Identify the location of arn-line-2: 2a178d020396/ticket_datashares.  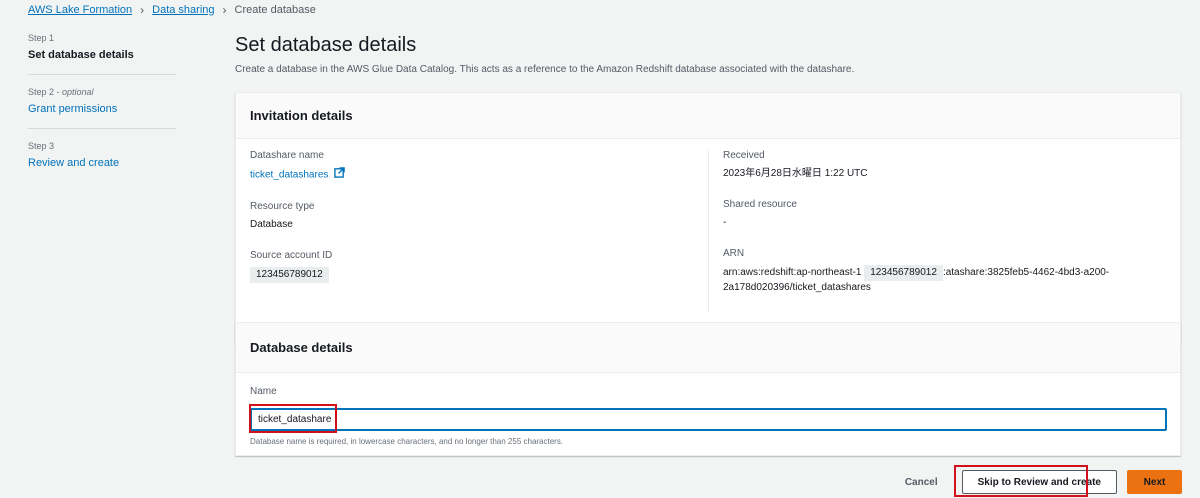
(797, 287).